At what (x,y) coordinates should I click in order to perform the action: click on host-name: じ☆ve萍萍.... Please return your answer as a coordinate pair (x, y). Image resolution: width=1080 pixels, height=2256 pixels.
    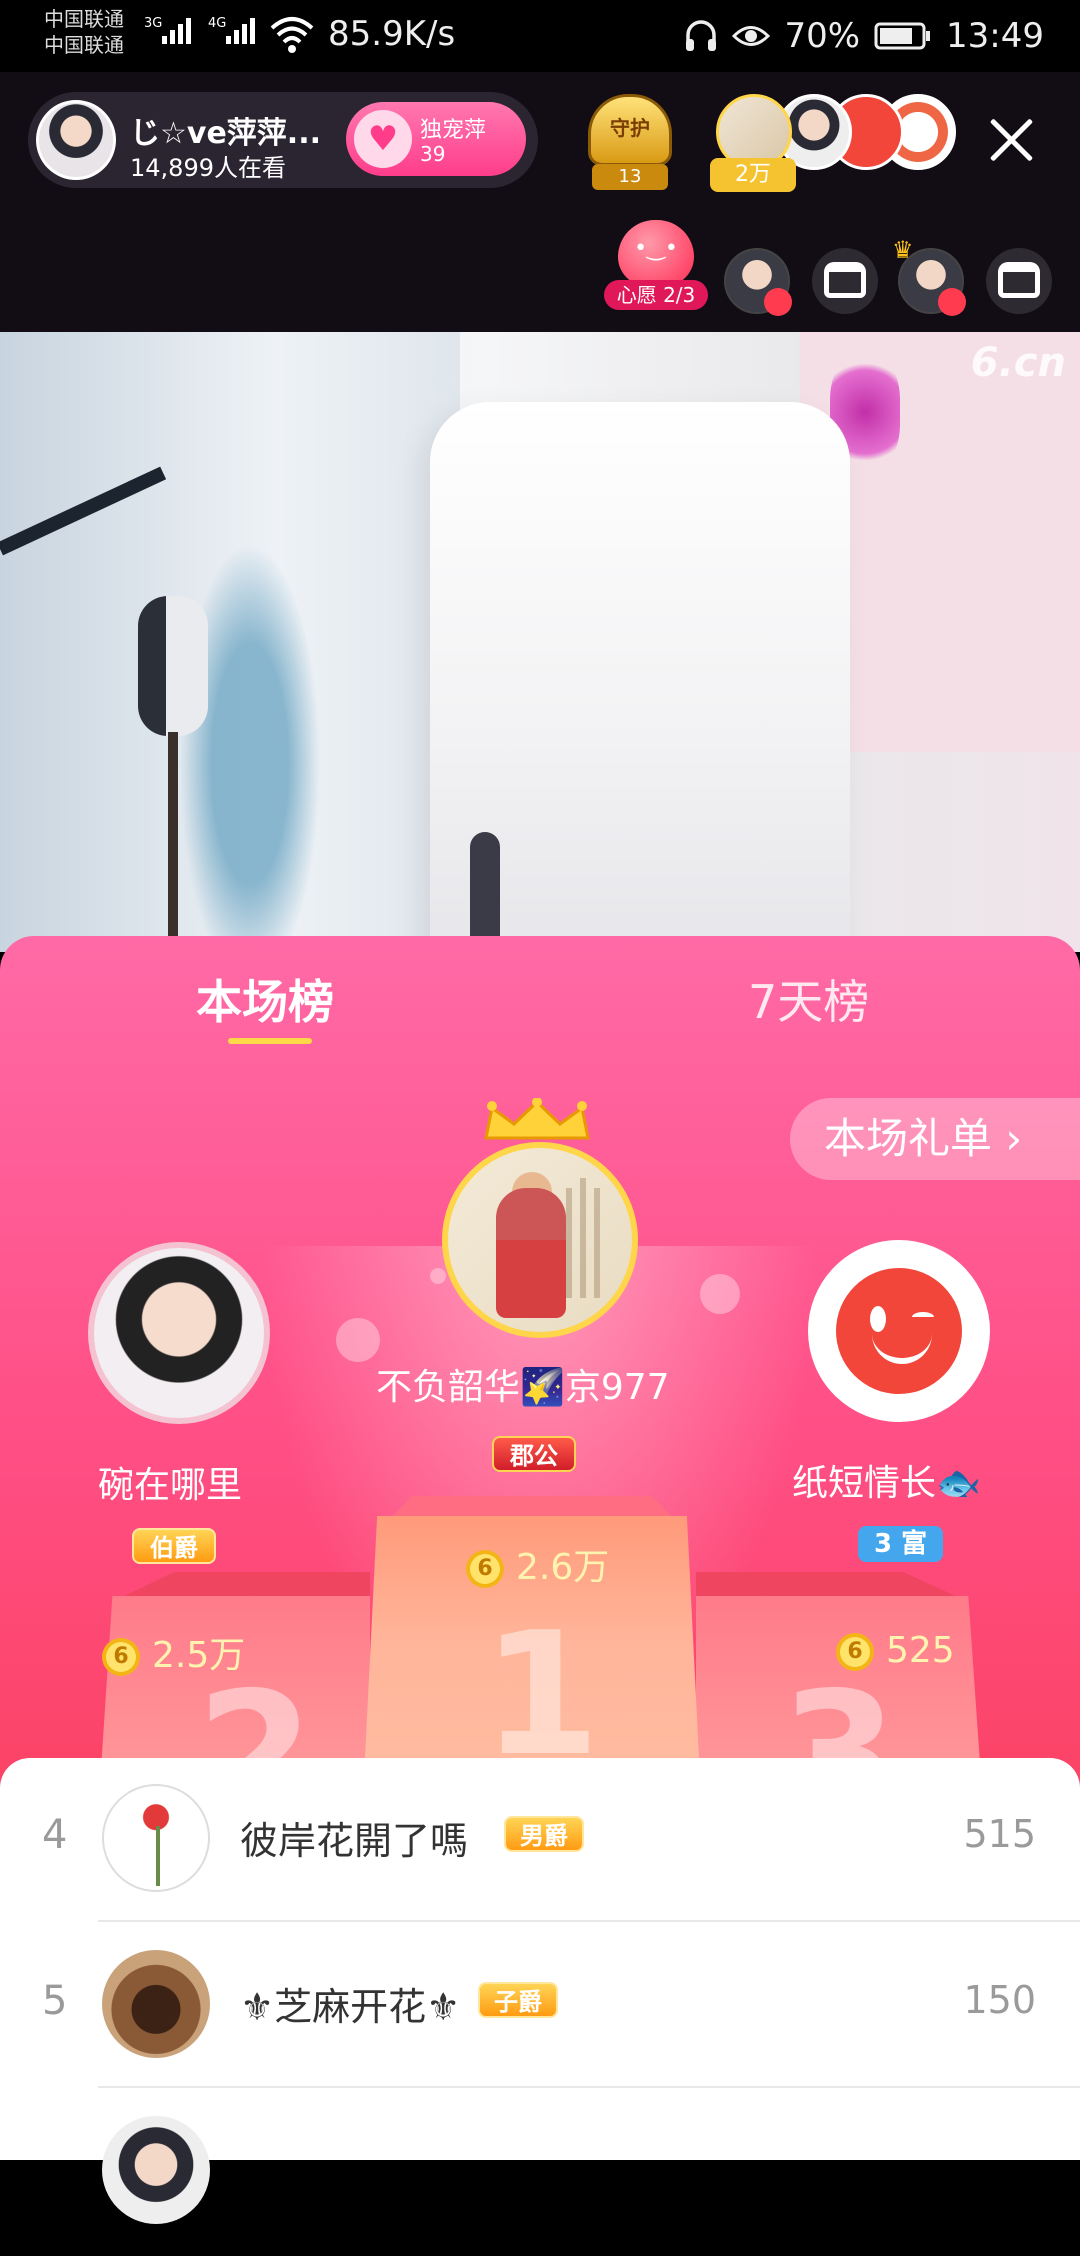
    Looking at the image, I should click on (225, 133).